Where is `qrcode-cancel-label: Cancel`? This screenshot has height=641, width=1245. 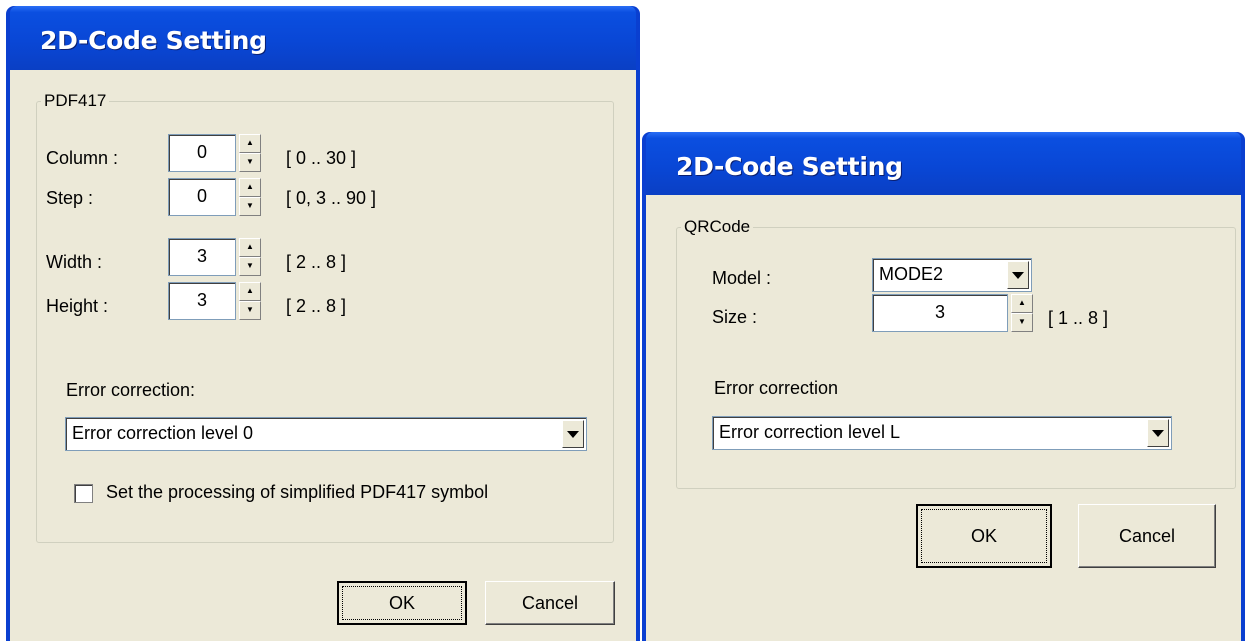
qrcode-cancel-label: Cancel is located at coordinates (1147, 535).